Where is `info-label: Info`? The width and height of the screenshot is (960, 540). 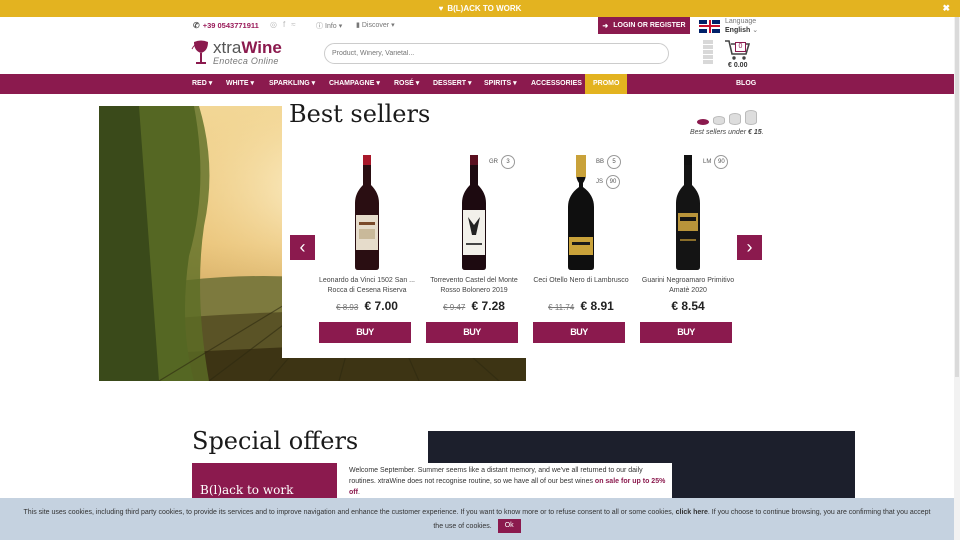
info-label: Info is located at coordinates (331, 26).